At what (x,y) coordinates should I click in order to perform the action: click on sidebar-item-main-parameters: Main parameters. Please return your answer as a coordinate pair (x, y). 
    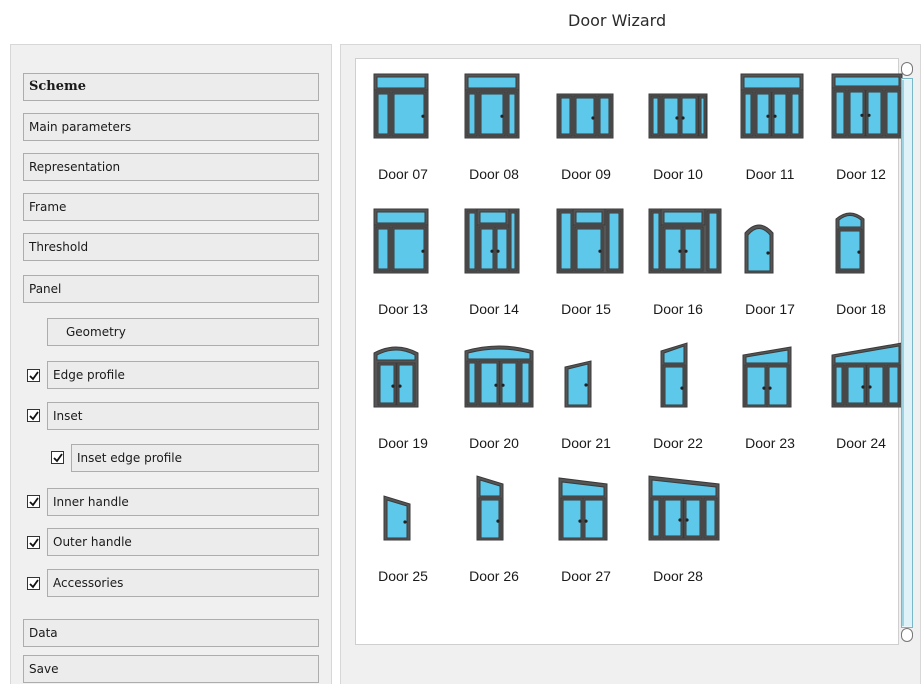
    Looking at the image, I should click on (171, 127).